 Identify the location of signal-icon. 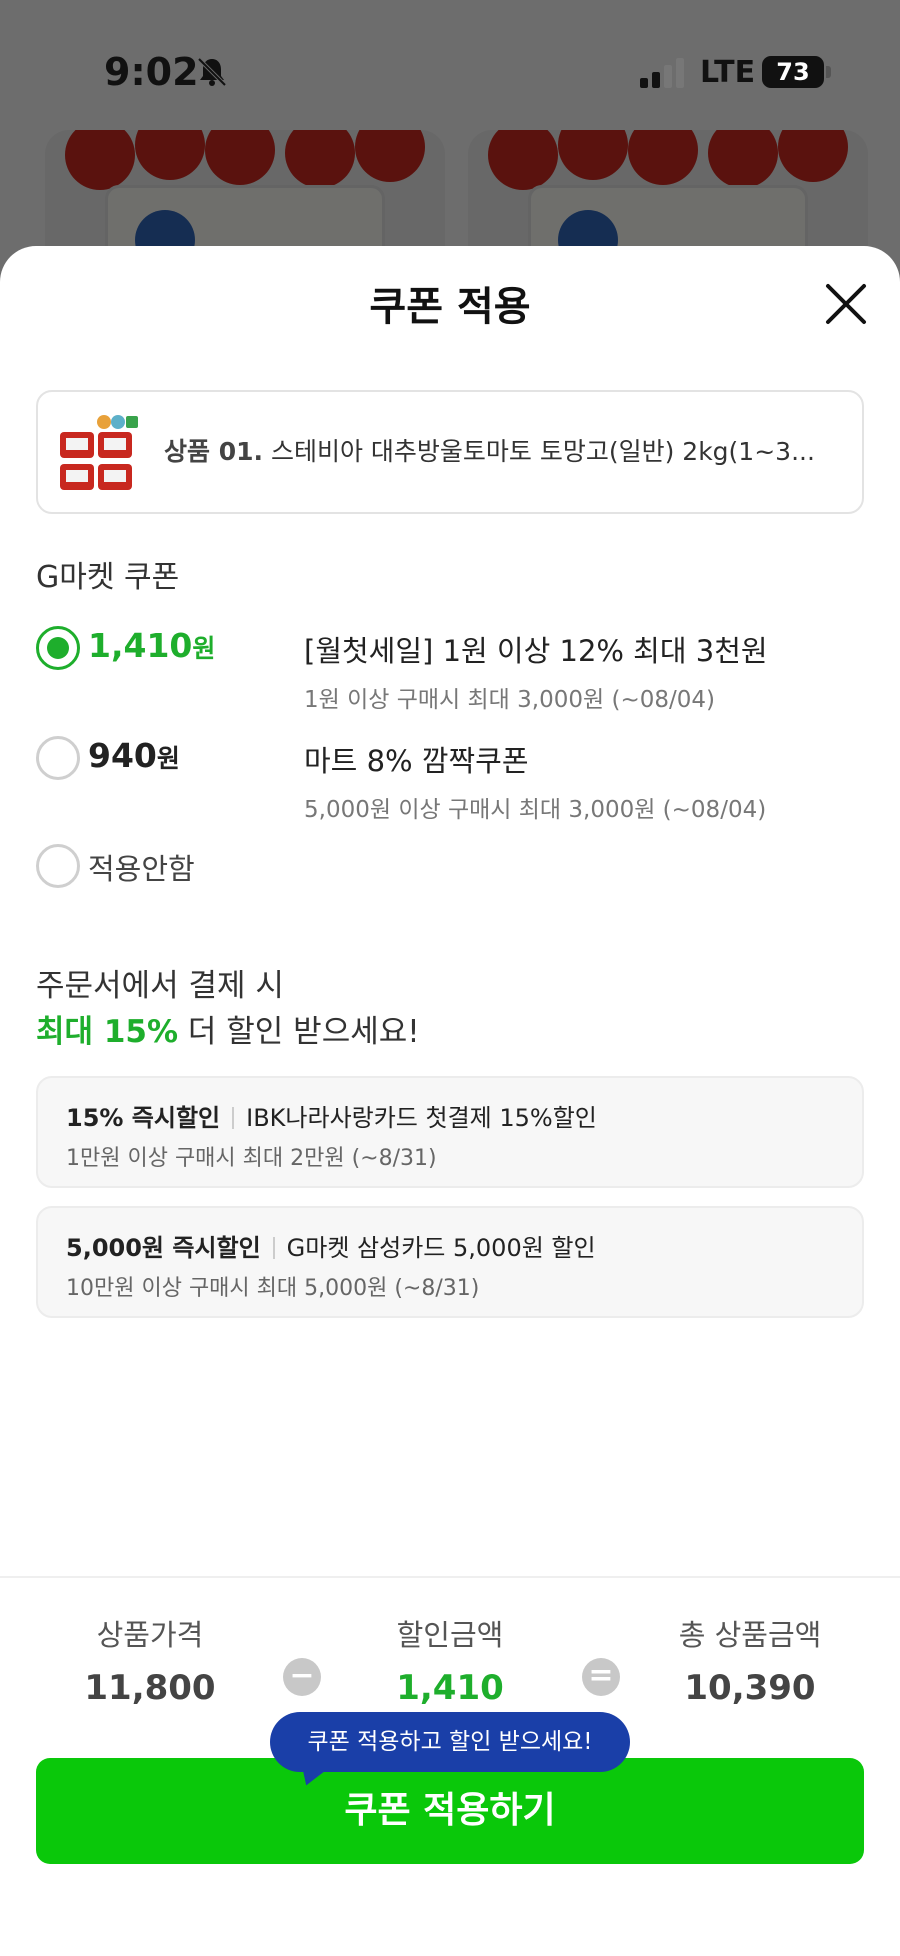
(662, 73).